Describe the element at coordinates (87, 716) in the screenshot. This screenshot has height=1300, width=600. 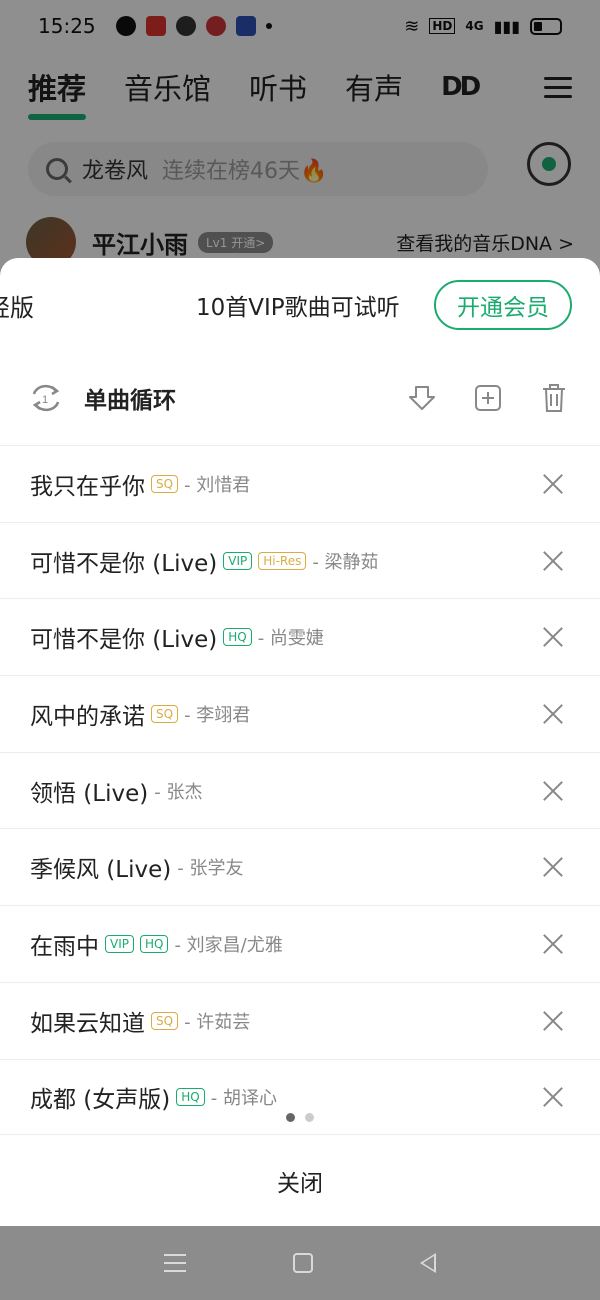
I see `song-title: 风中的承诺` at that location.